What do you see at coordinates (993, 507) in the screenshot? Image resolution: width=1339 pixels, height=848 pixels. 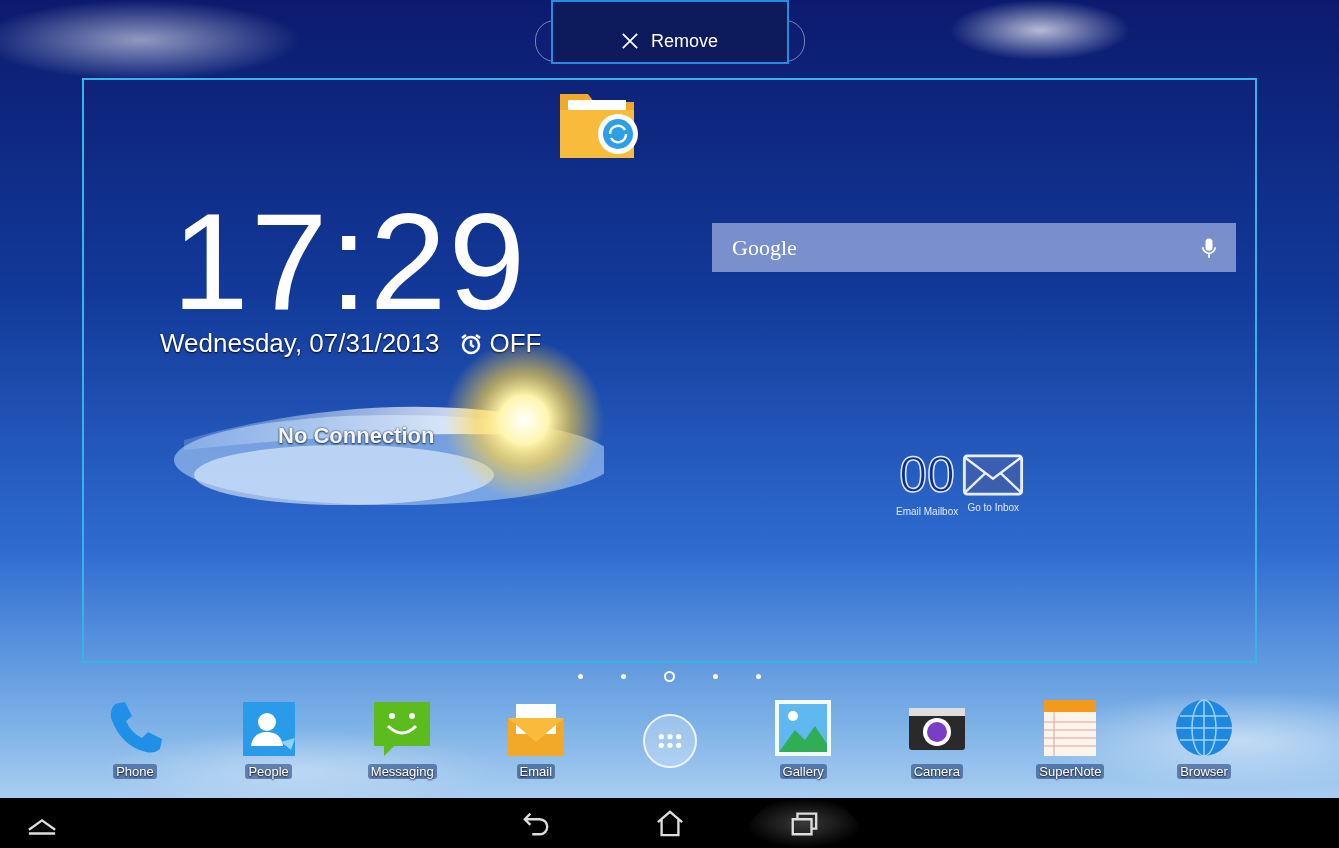 I see `inbox-link: Go to Inbox` at bounding box center [993, 507].